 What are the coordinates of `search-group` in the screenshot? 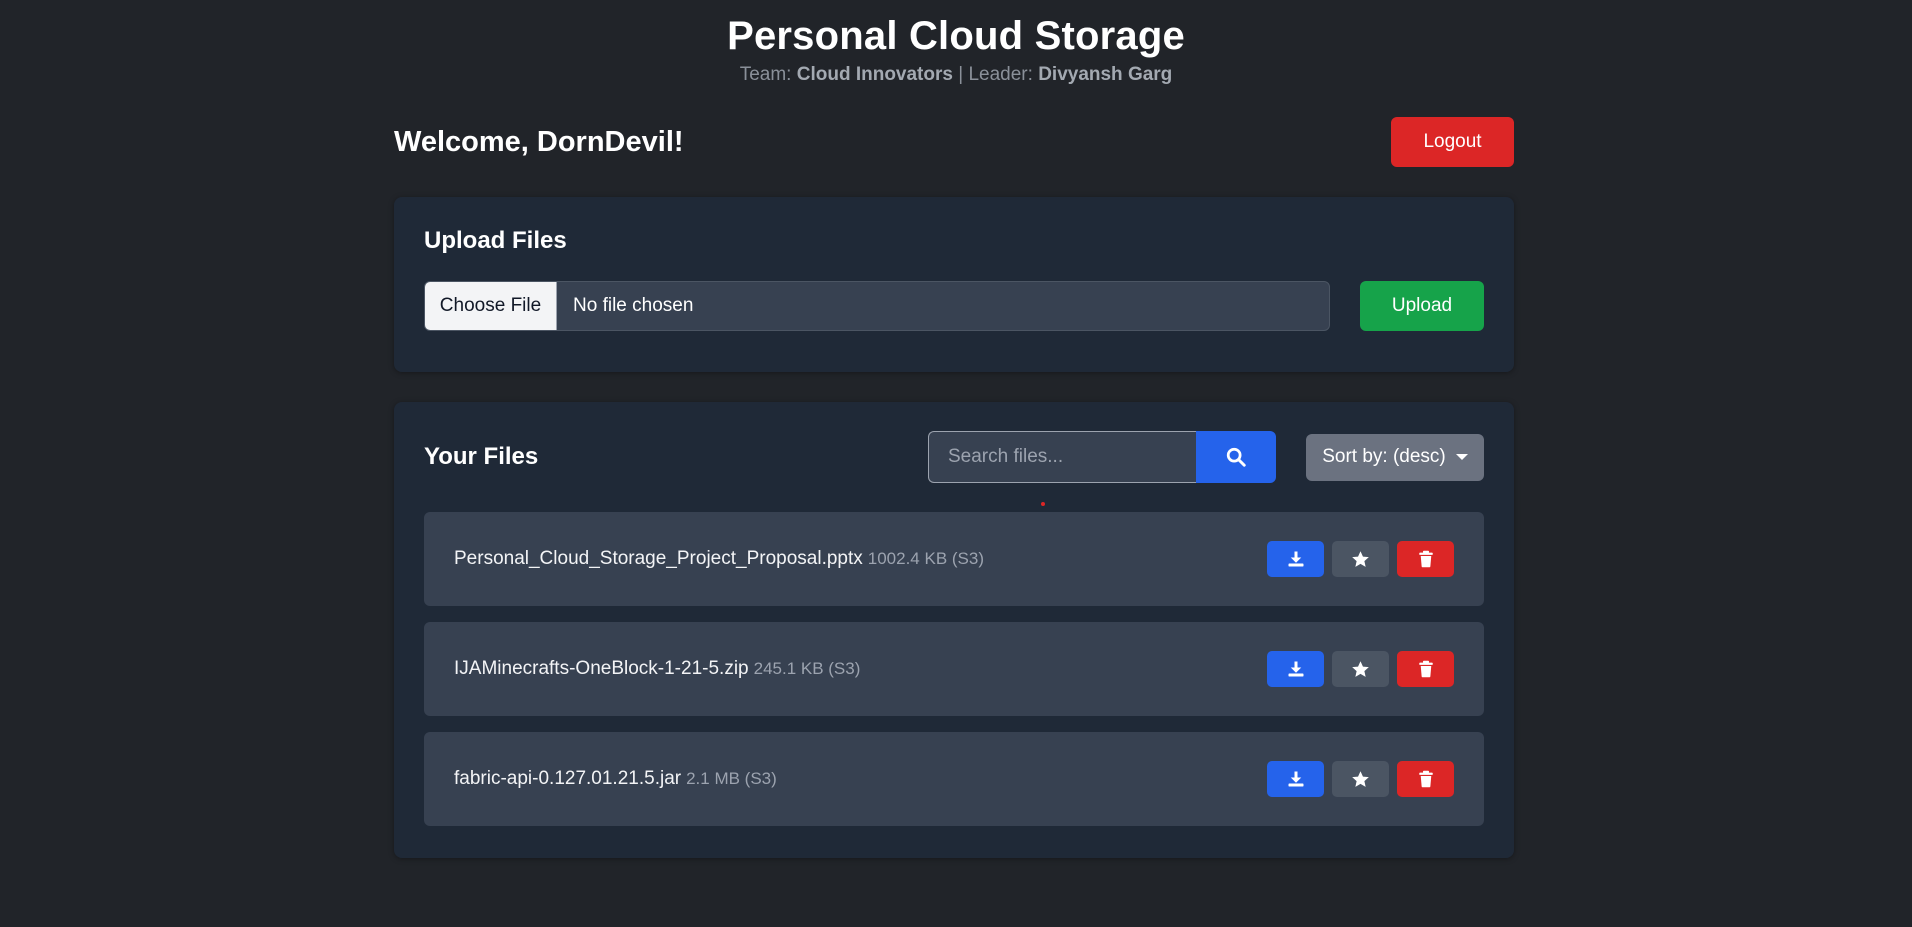 It's located at (1102, 457).